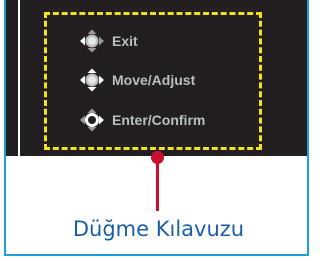 The image size is (320, 261). Describe the element at coordinates (159, 120) in the screenshot. I see `key-guide-label: Enter/Confirm` at that location.